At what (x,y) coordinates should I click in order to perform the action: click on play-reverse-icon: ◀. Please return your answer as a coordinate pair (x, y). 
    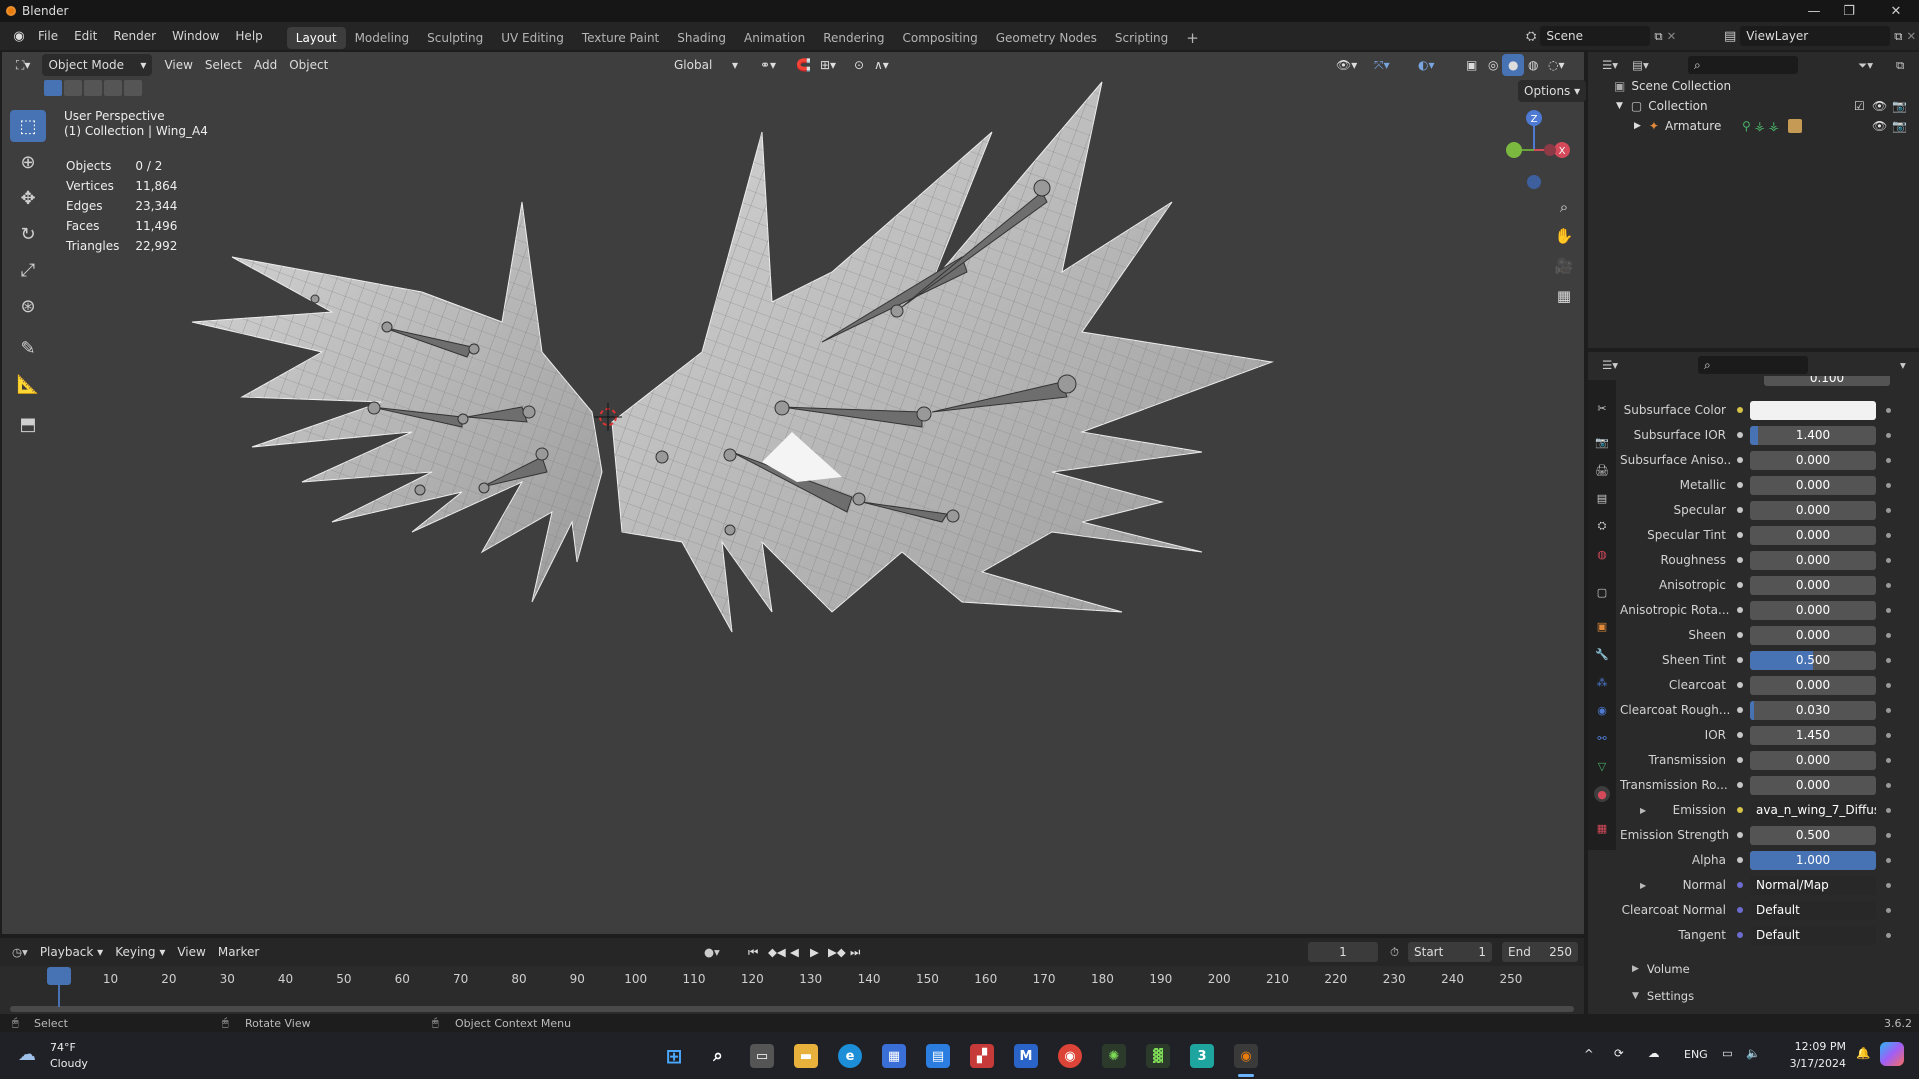
    Looking at the image, I should click on (794, 952).